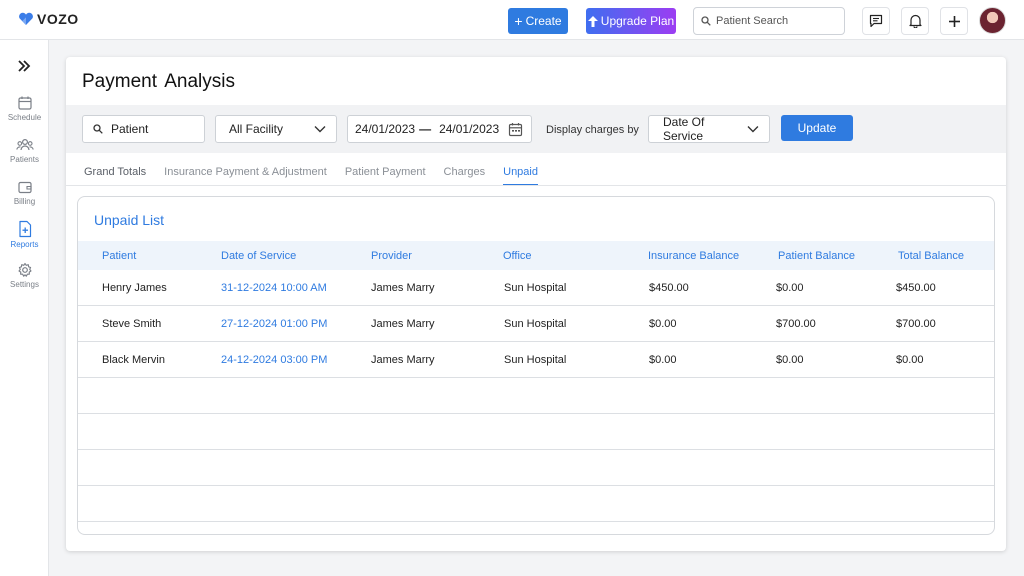  I want to click on sidebar-item-label: Billing, so click(24, 201).